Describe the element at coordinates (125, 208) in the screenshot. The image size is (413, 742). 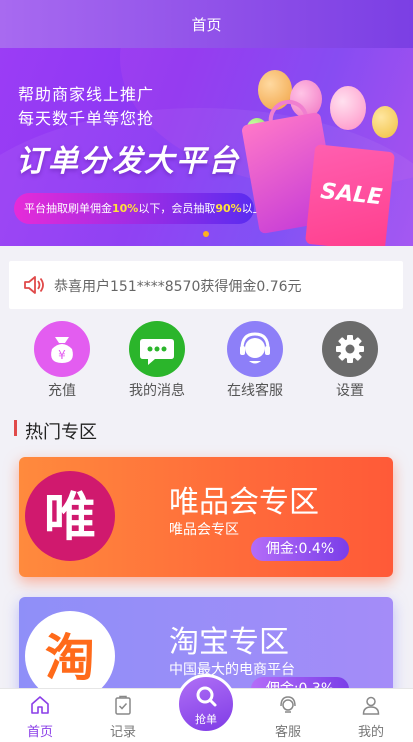
I see `pill-highlight: 10%` at that location.